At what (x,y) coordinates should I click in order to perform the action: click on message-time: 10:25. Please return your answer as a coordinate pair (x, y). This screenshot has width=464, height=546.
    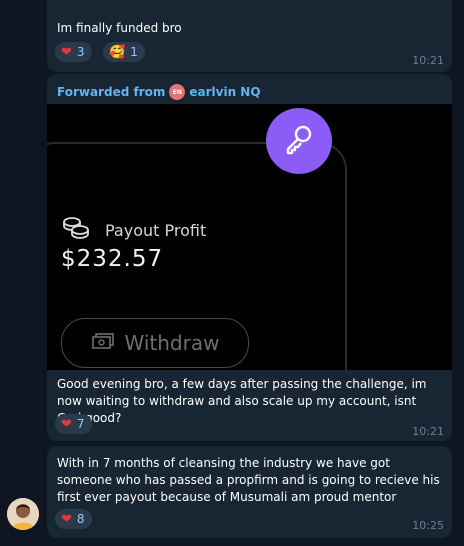
    Looking at the image, I should click on (428, 525).